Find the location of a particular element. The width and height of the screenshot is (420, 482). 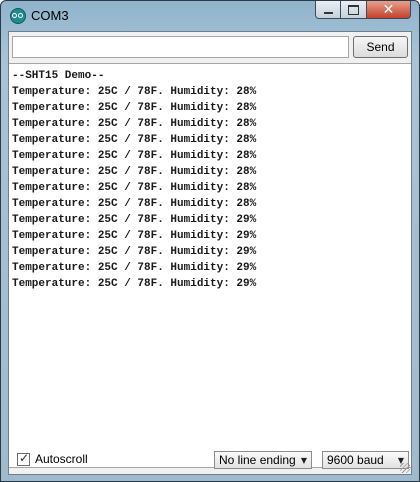

bottom-bar: Autoscroll No line ending ▼ 9600 baud ▼ is located at coordinates (210, 459).